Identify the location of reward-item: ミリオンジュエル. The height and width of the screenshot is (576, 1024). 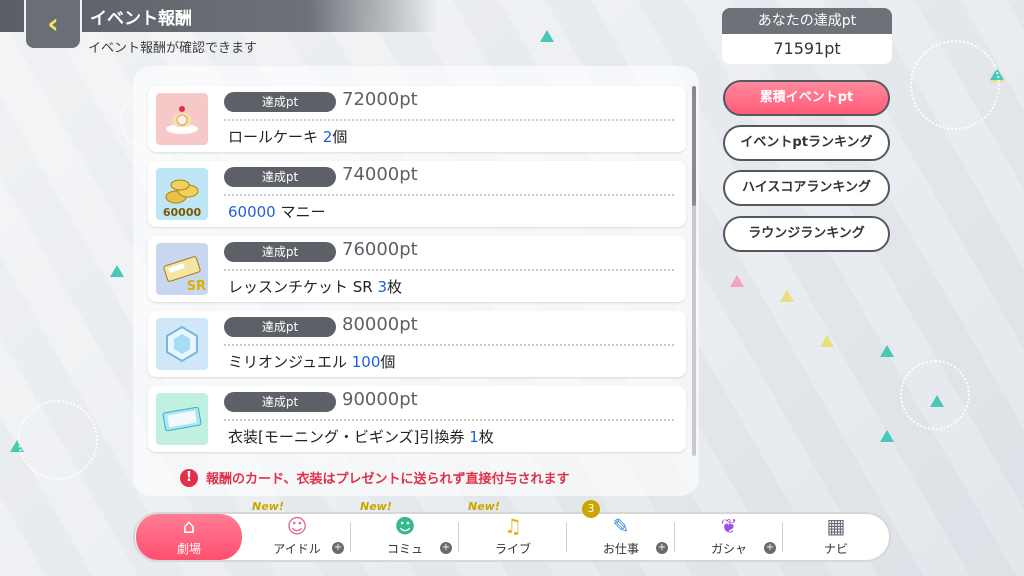
(287, 362).